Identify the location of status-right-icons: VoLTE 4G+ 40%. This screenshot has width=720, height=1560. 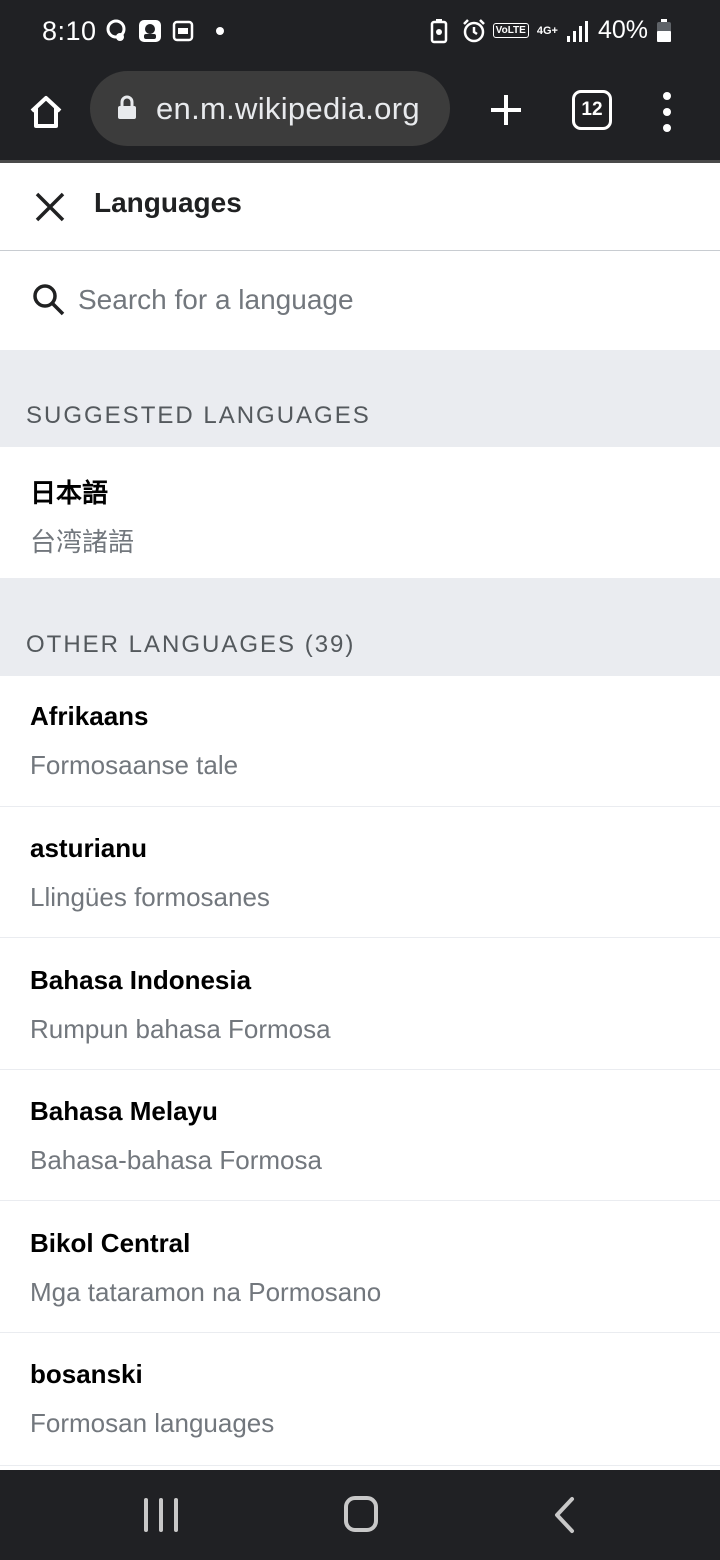
(554, 30).